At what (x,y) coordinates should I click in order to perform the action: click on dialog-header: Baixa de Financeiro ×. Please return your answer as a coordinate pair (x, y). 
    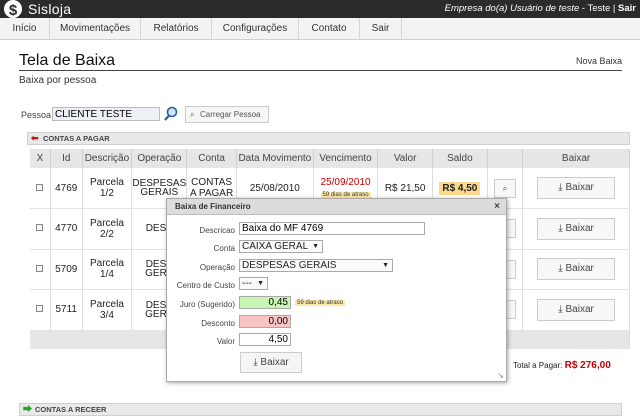
    Looking at the image, I should click on (336, 207).